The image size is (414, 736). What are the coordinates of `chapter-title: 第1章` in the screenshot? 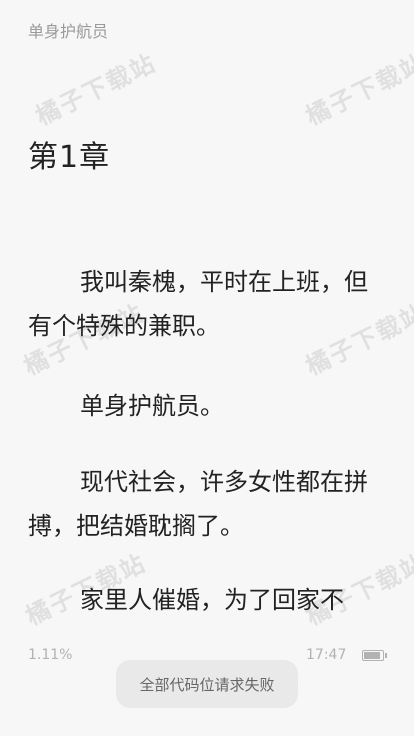 It's located at (69, 157).